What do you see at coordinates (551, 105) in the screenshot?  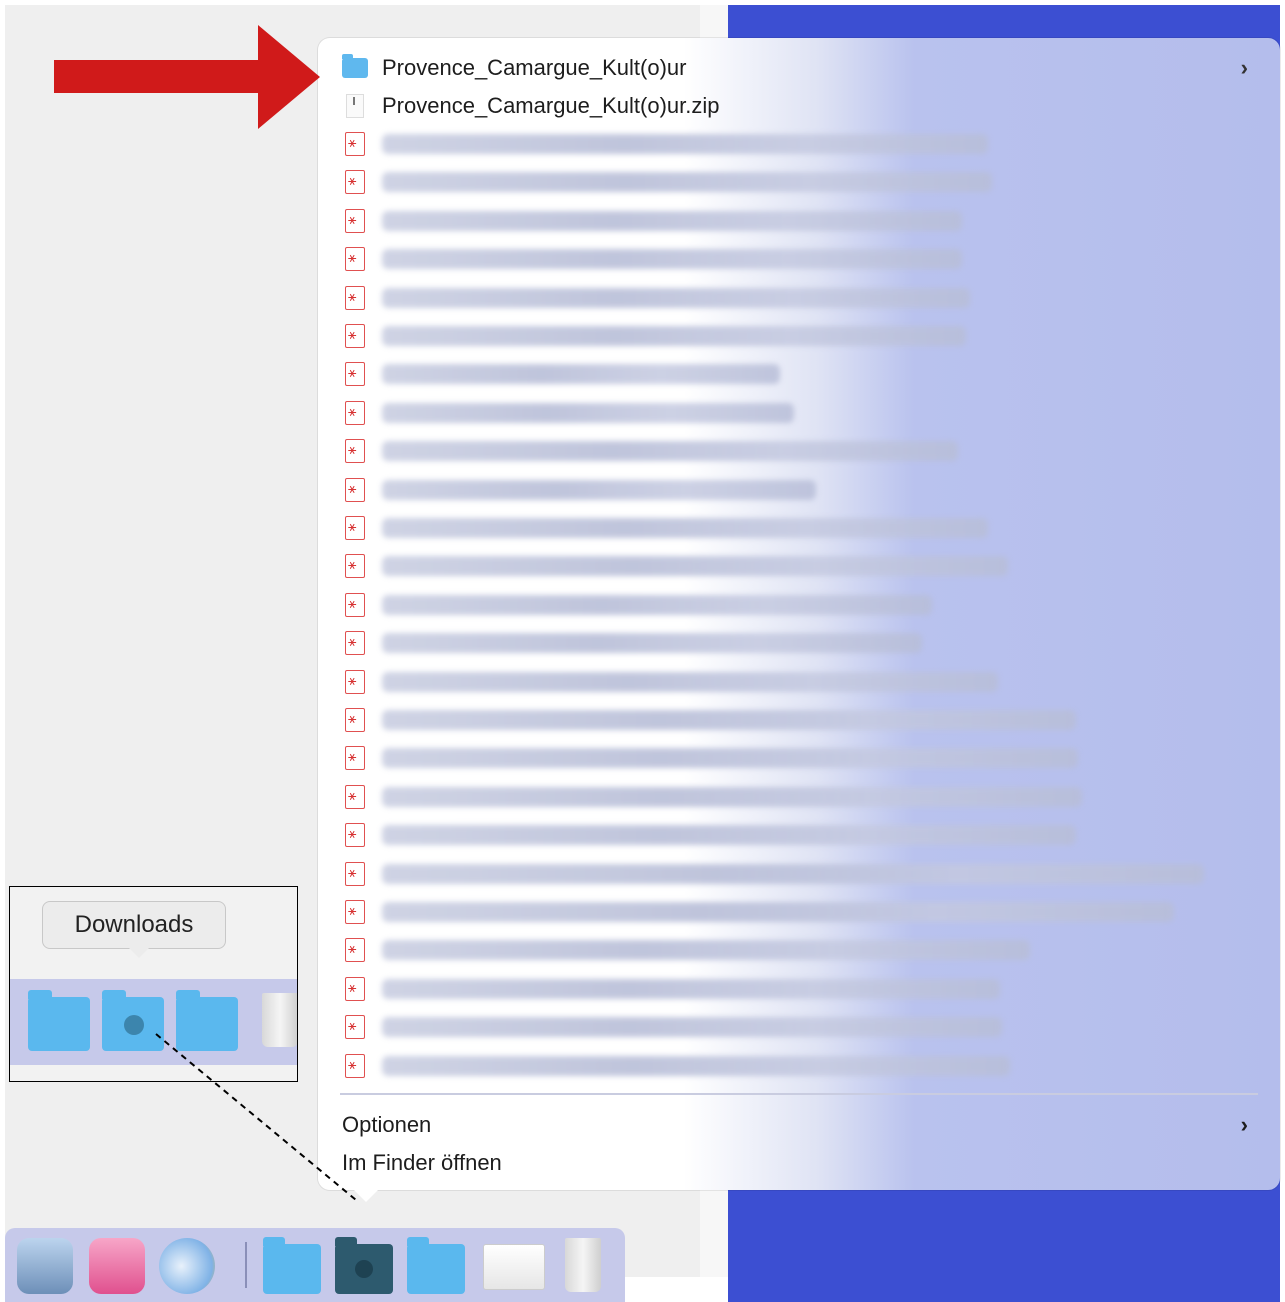 I see `stack-item-label: Provence_Camargue_Kult(o)ur.zip` at bounding box center [551, 105].